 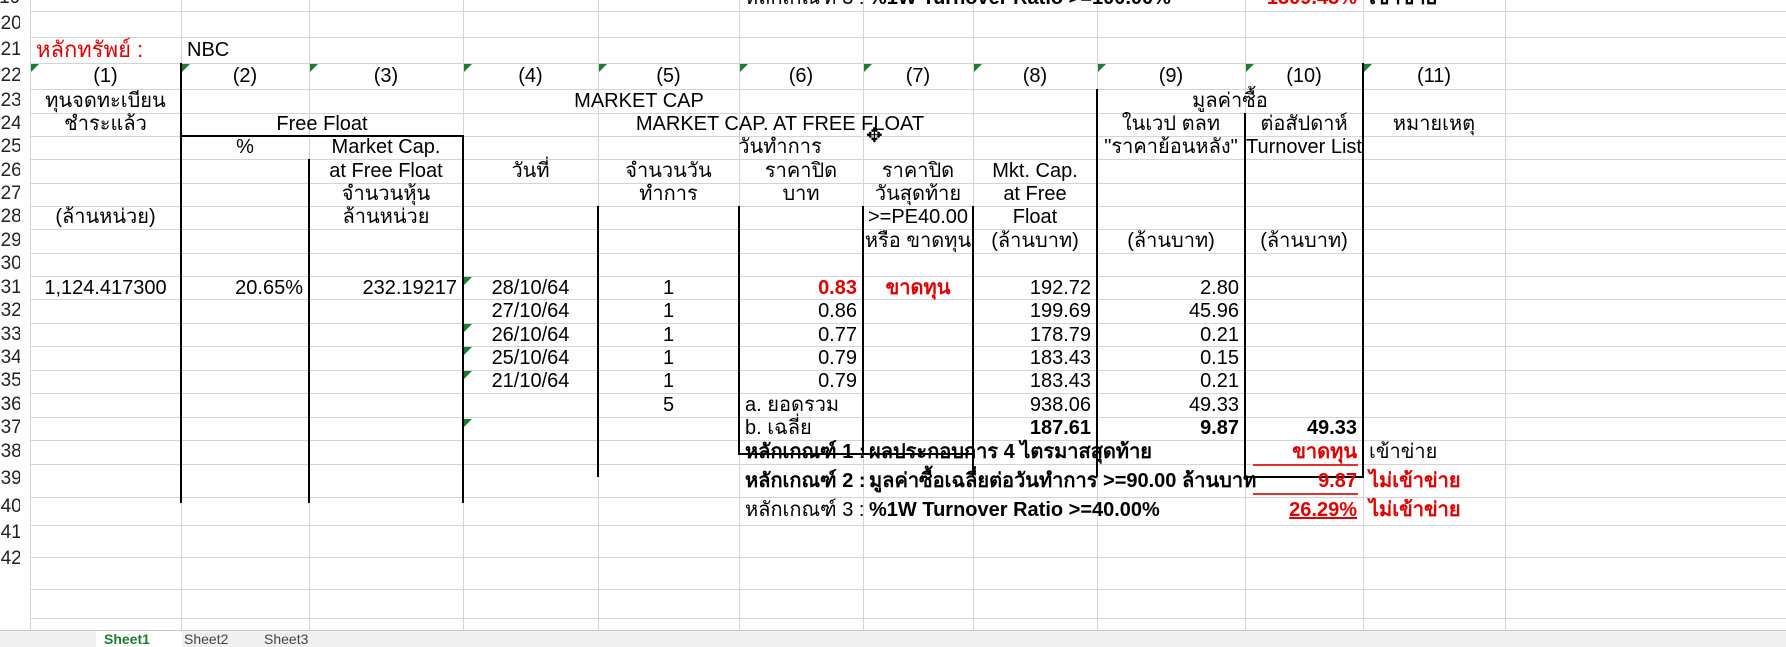 I want to click on header-last-close: >=PE40.00, so click(x=918, y=217).